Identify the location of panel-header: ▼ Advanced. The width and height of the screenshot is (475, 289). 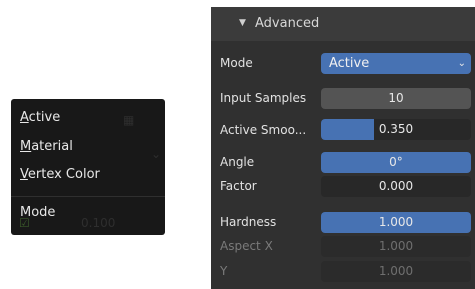
(343, 24).